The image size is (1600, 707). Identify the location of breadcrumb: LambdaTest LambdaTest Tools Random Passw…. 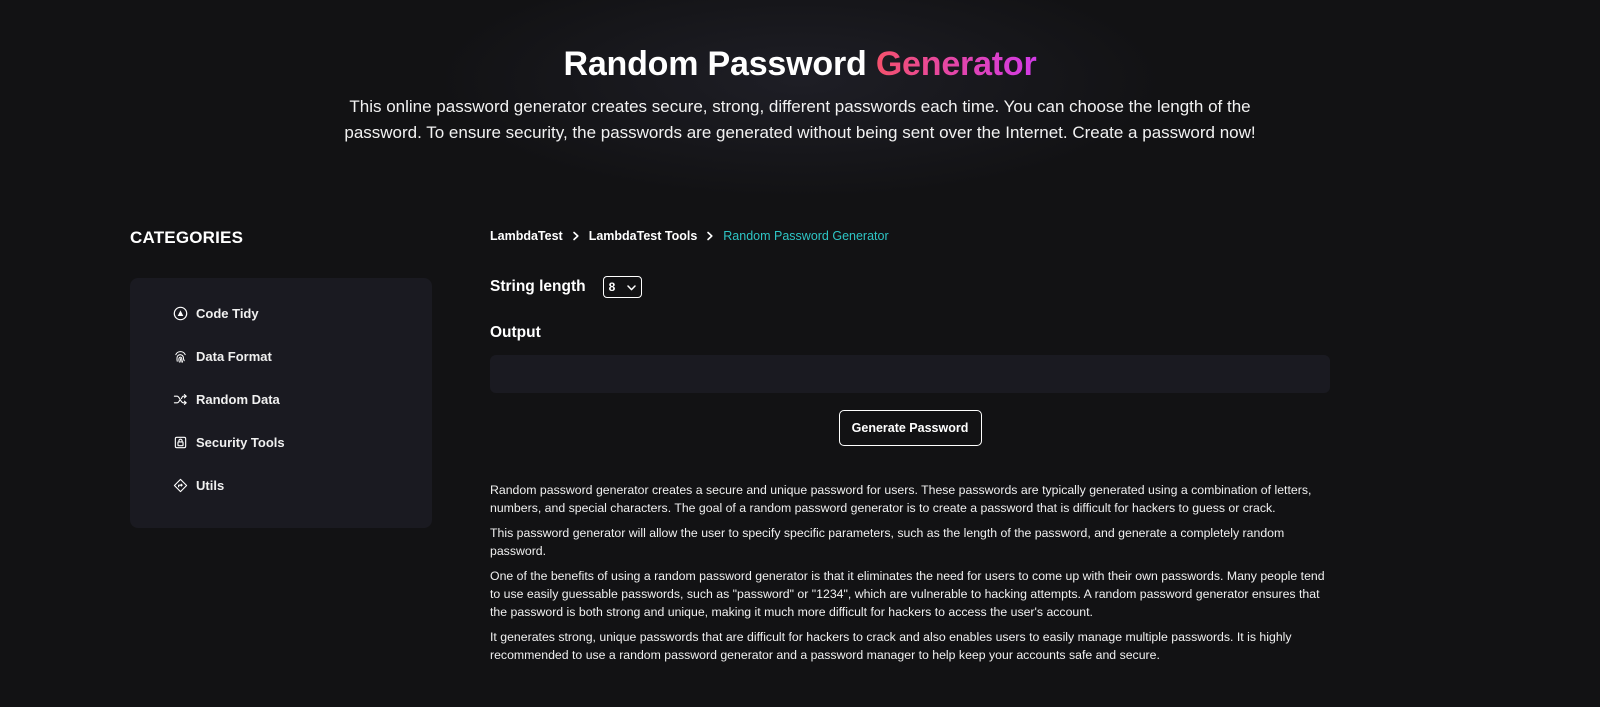
(910, 236).